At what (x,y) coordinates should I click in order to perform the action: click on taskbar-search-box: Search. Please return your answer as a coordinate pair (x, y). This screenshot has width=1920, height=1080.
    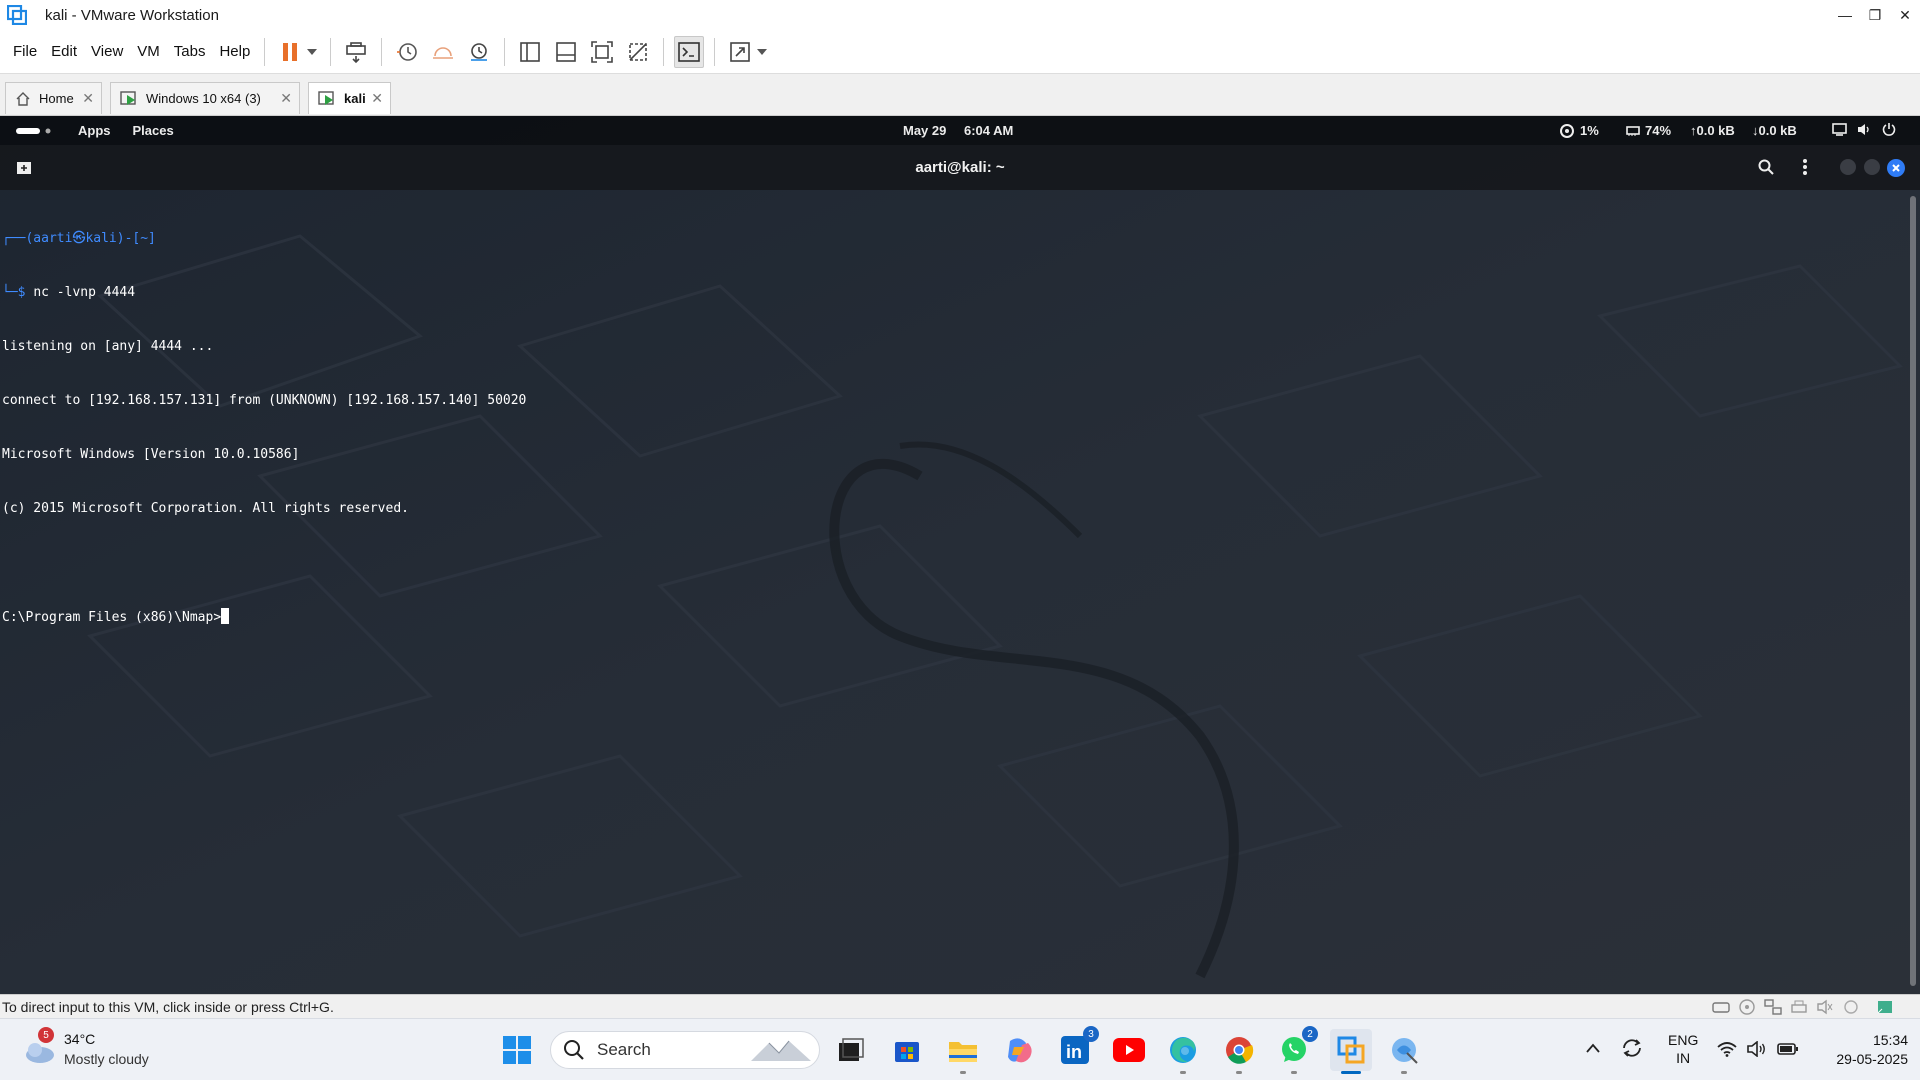
    Looking at the image, I should click on (685, 1050).